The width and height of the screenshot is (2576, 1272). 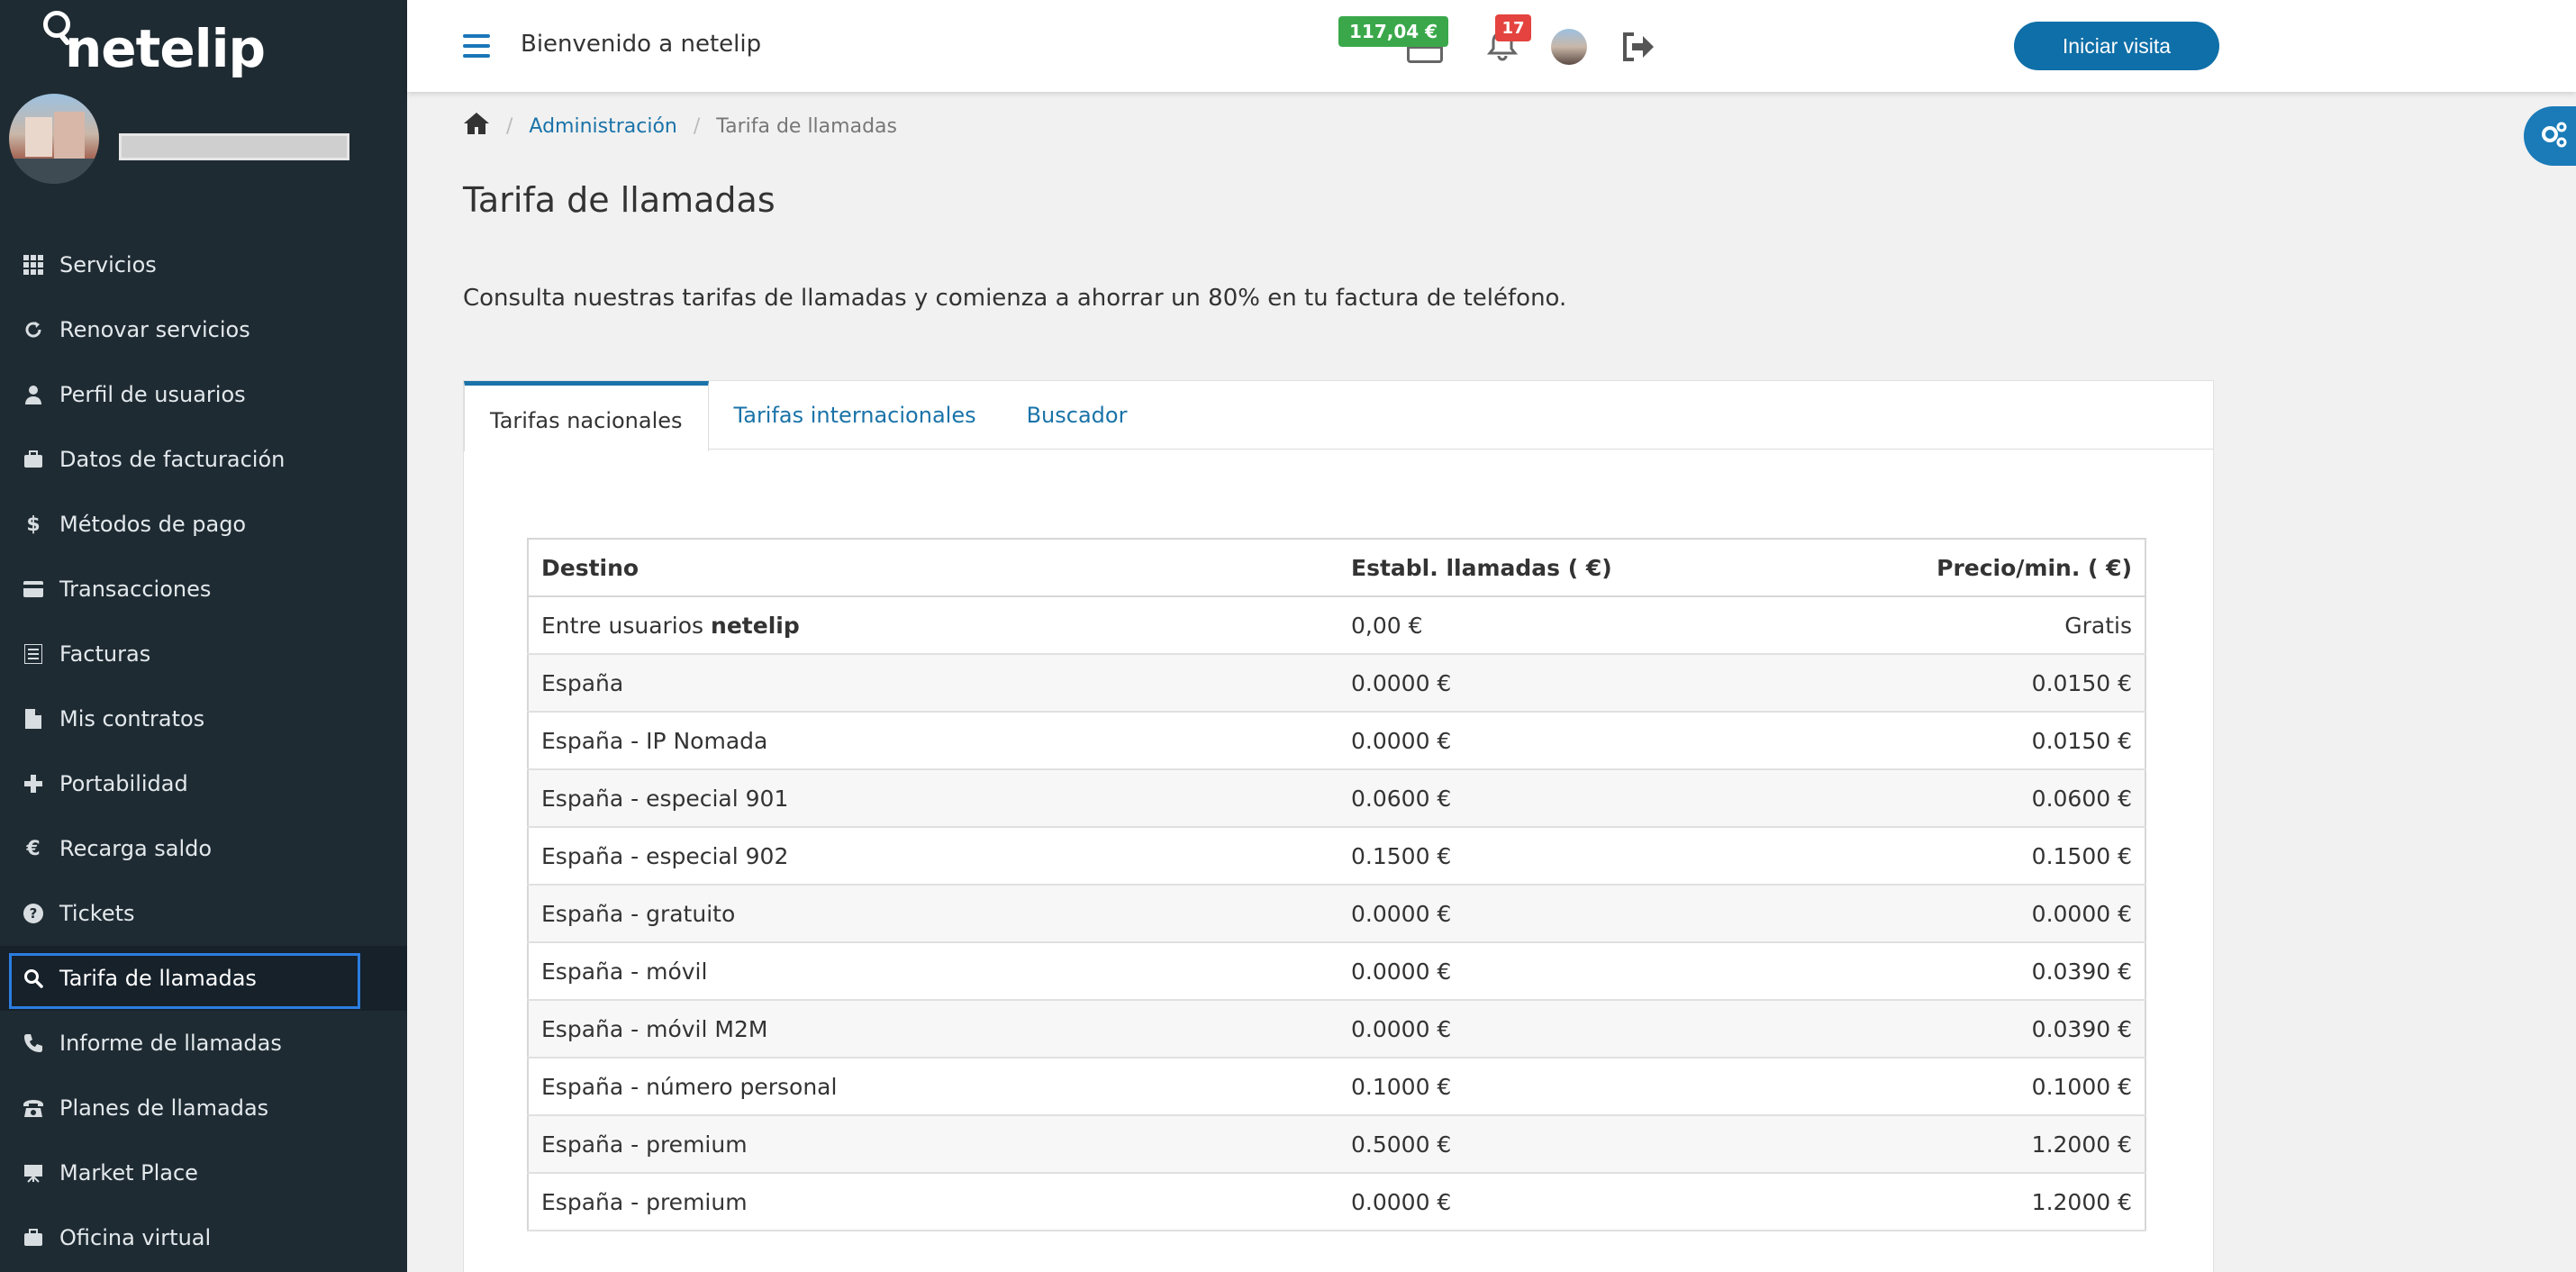 I want to click on logout-icon, so click(x=1637, y=47).